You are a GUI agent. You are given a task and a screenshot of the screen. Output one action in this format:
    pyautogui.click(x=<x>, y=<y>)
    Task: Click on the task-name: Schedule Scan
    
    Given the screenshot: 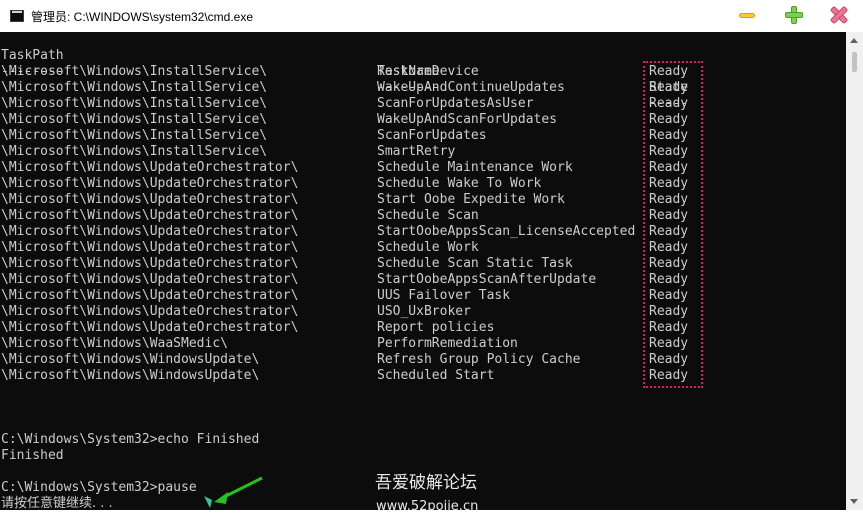 What is the action you would take?
    pyautogui.click(x=428, y=215)
    